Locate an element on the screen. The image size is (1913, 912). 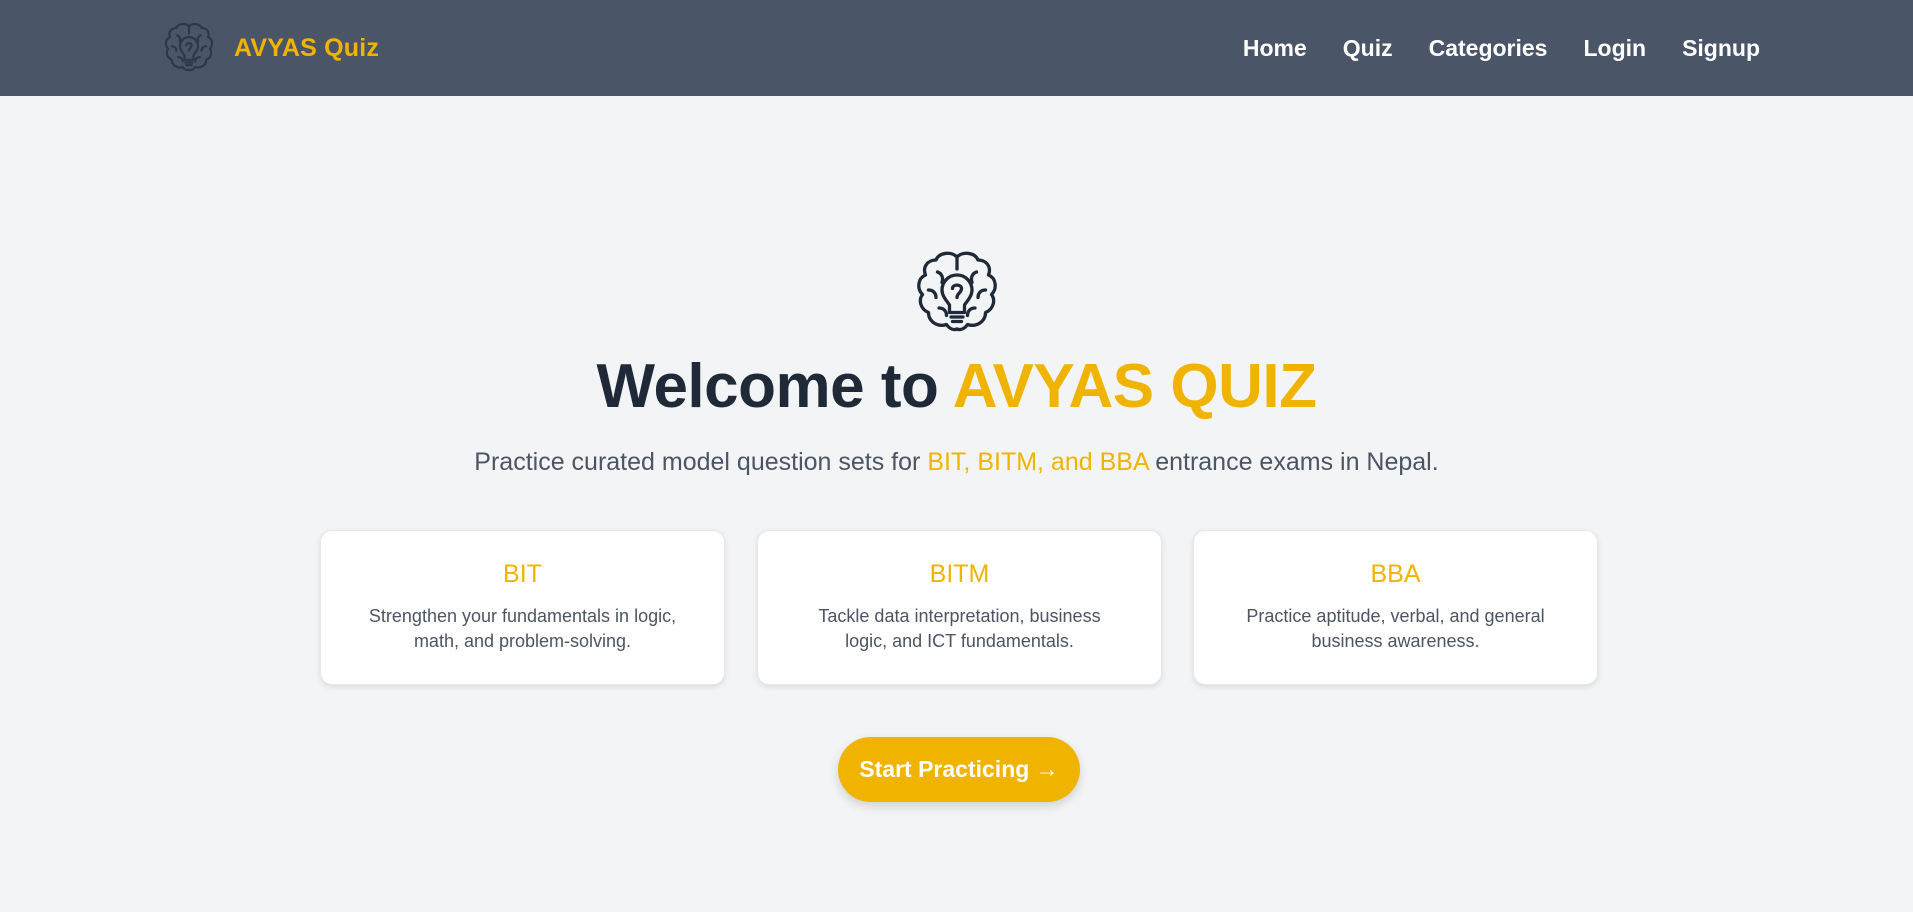
brand-link: AVYAS Quiz is located at coordinates (269, 48).